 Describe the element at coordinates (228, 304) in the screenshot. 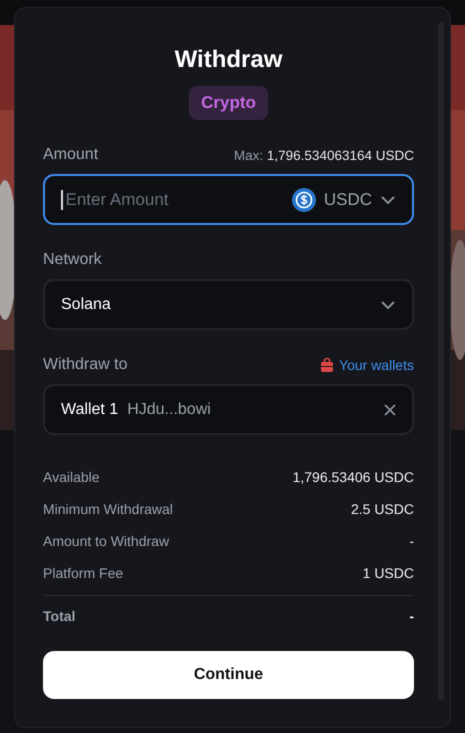

I see `network-select: Solana` at that location.